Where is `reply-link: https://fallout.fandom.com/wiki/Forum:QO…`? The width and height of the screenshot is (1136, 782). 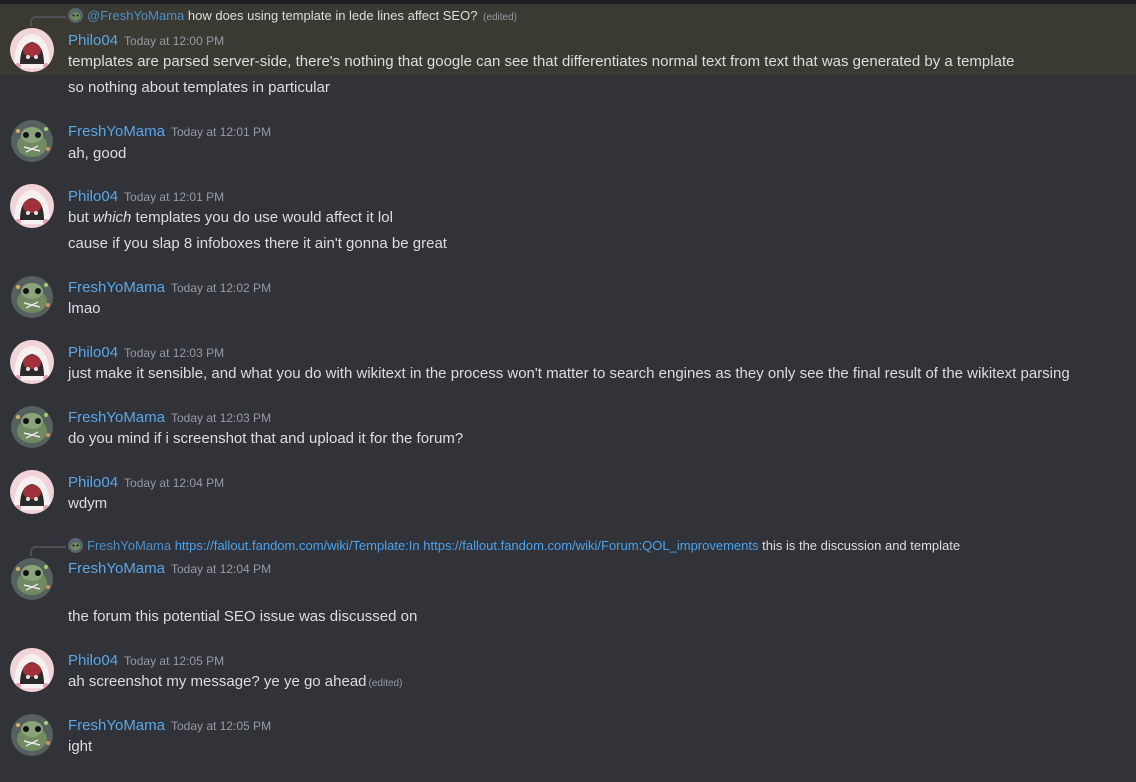
reply-link: https://fallout.fandom.com/wiki/Forum:QO… is located at coordinates (590, 545).